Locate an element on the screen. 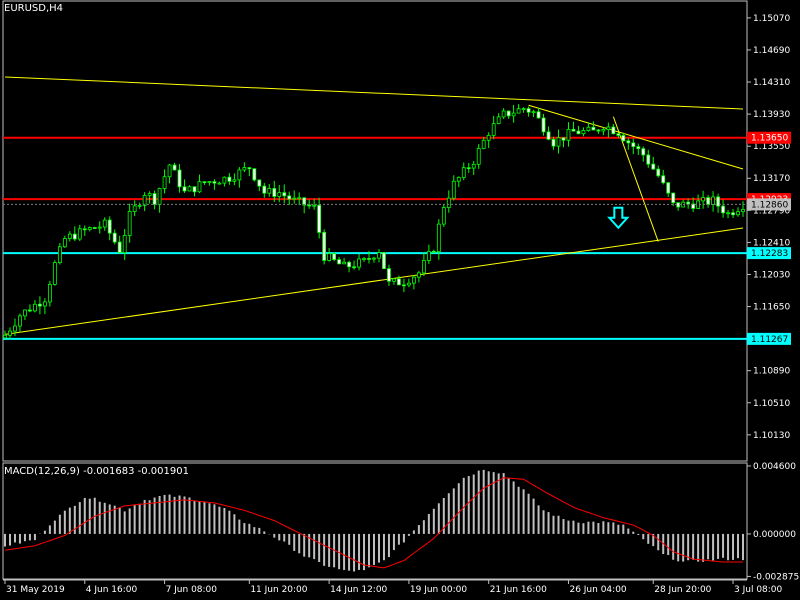  macd-label: MACD(12,26,9) -0.001683 -0.001901 is located at coordinates (96, 471).